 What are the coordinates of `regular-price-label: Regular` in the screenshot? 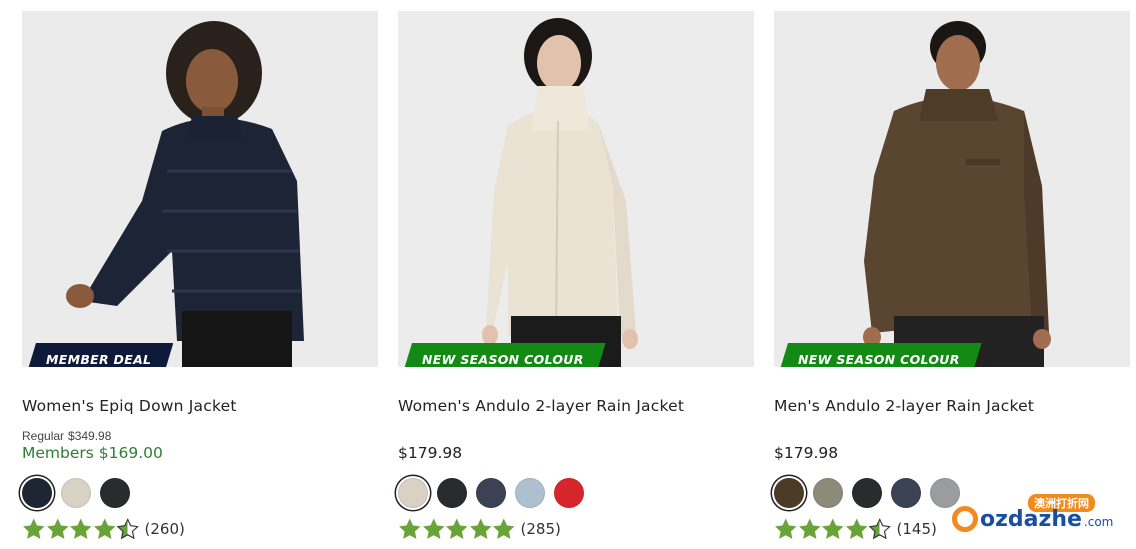 It's located at (43, 436).